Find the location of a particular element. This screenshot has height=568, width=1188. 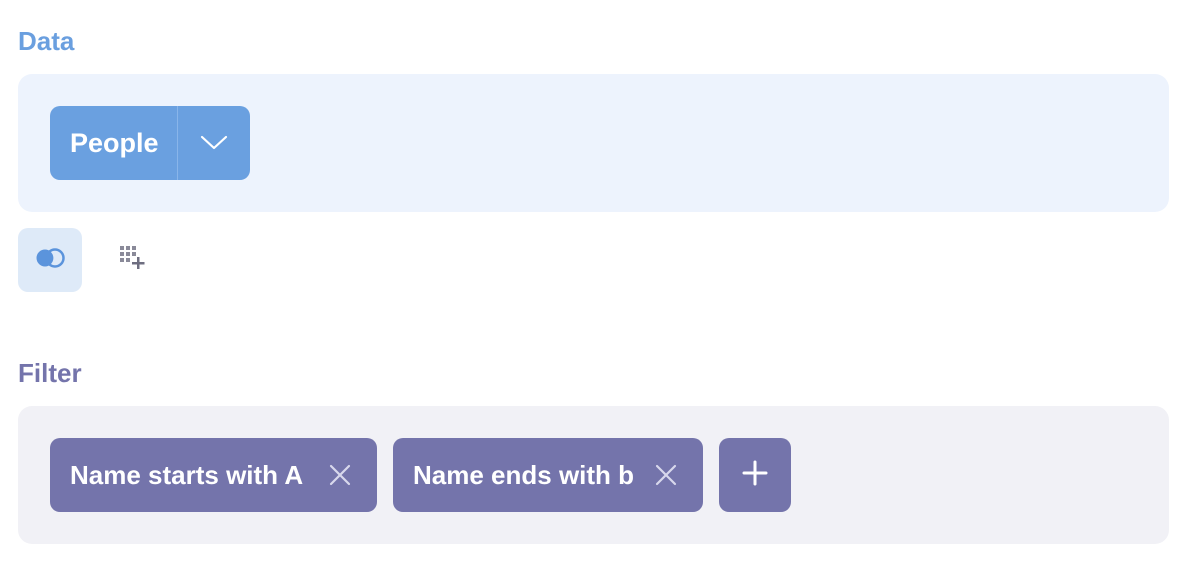

add-column-icon is located at coordinates (132, 260).